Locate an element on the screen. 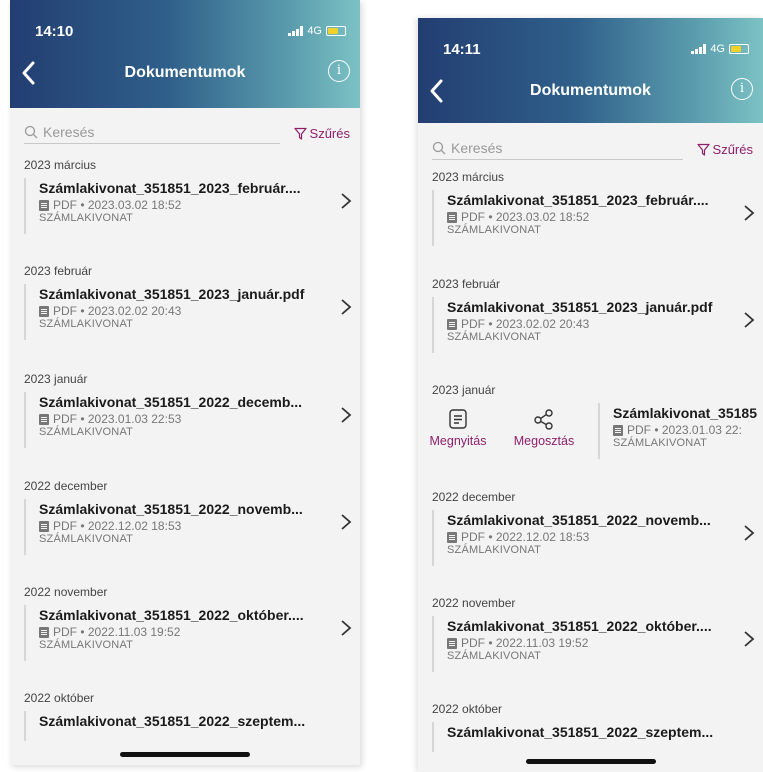 This screenshot has height=772, width=763. status-time: 14:10 is located at coordinates (54, 31).